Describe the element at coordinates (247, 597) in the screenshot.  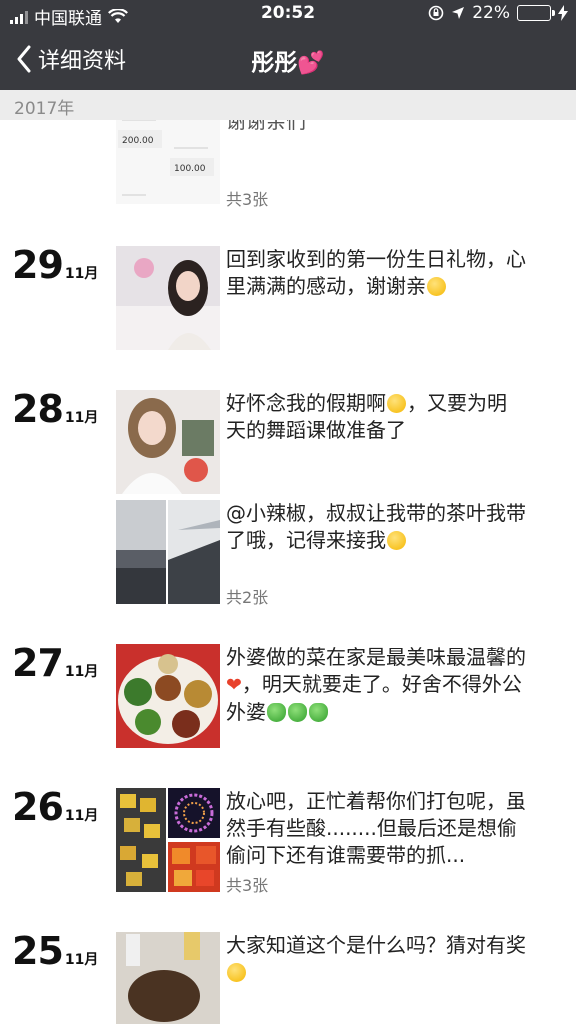
I see `photo-count: 共2张` at that location.